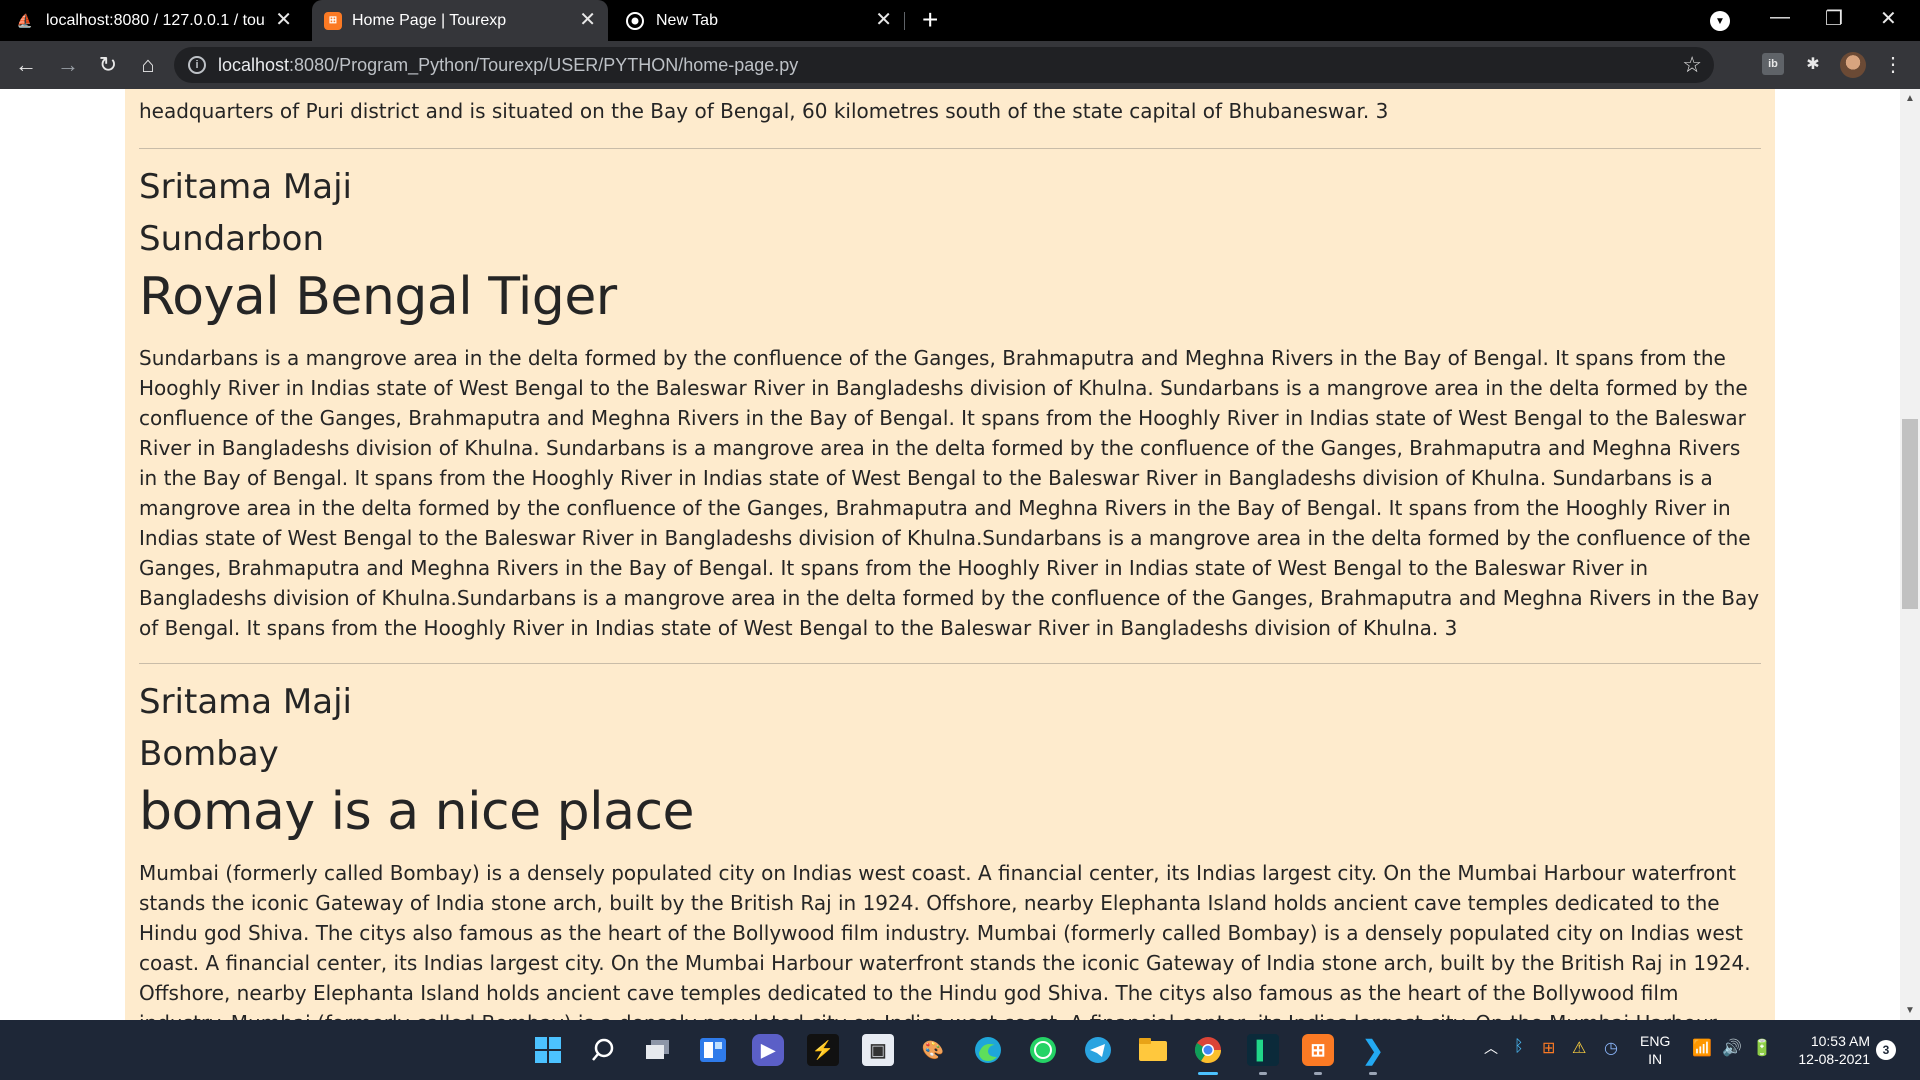 Image resolution: width=1920 pixels, height=1080 pixels. What do you see at coordinates (823, 1050) in the screenshot?
I see `app-icon: ⚡` at bounding box center [823, 1050].